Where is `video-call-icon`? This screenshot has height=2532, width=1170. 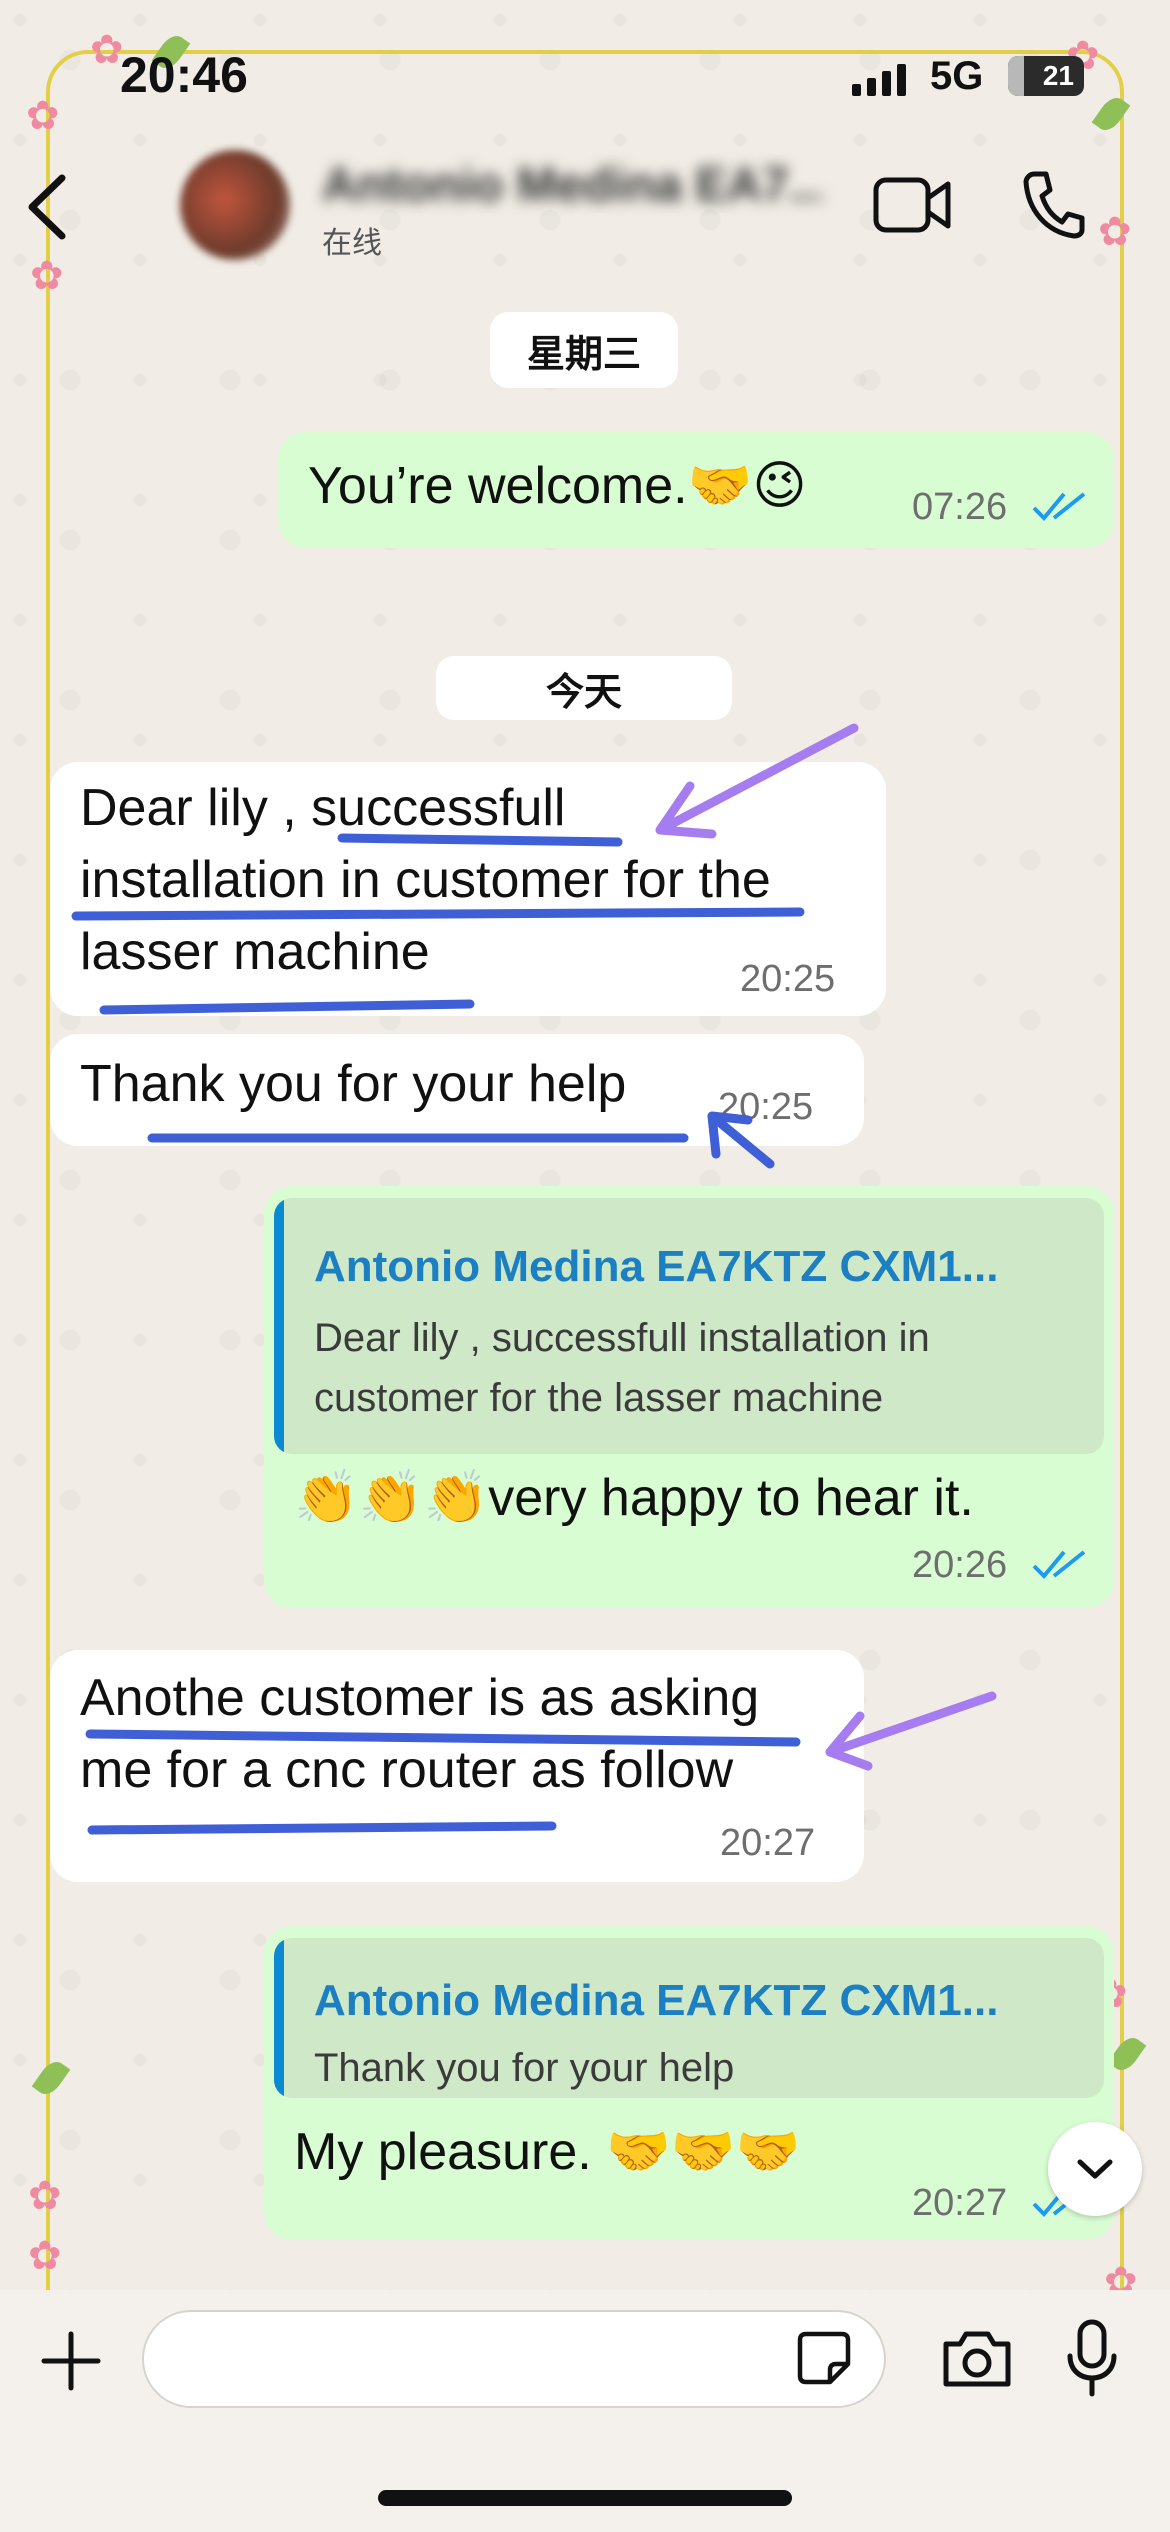 video-call-icon is located at coordinates (912, 205).